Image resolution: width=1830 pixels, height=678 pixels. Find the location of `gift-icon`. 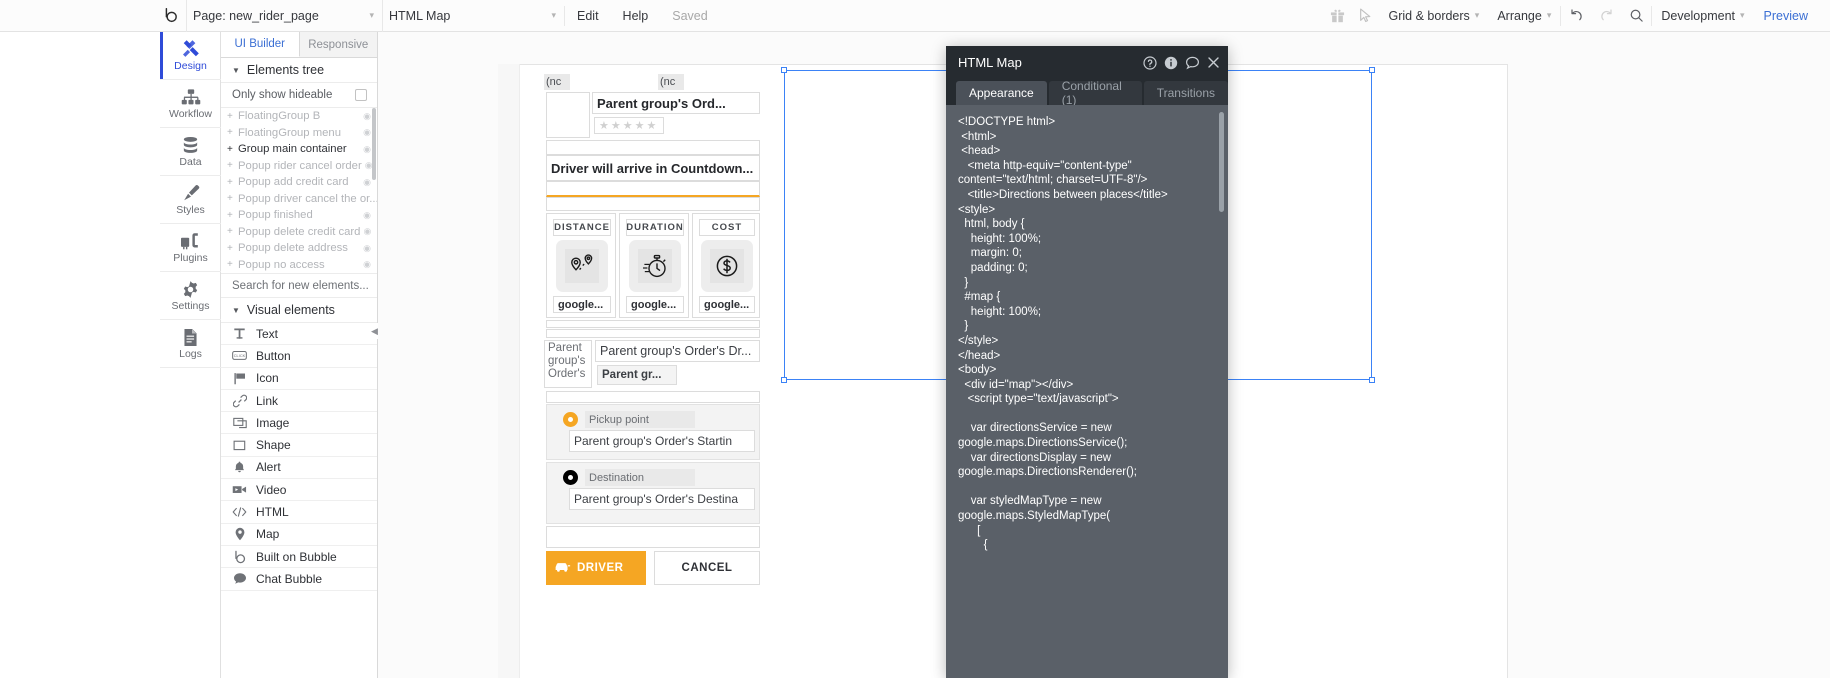

gift-icon is located at coordinates (1337, 16).